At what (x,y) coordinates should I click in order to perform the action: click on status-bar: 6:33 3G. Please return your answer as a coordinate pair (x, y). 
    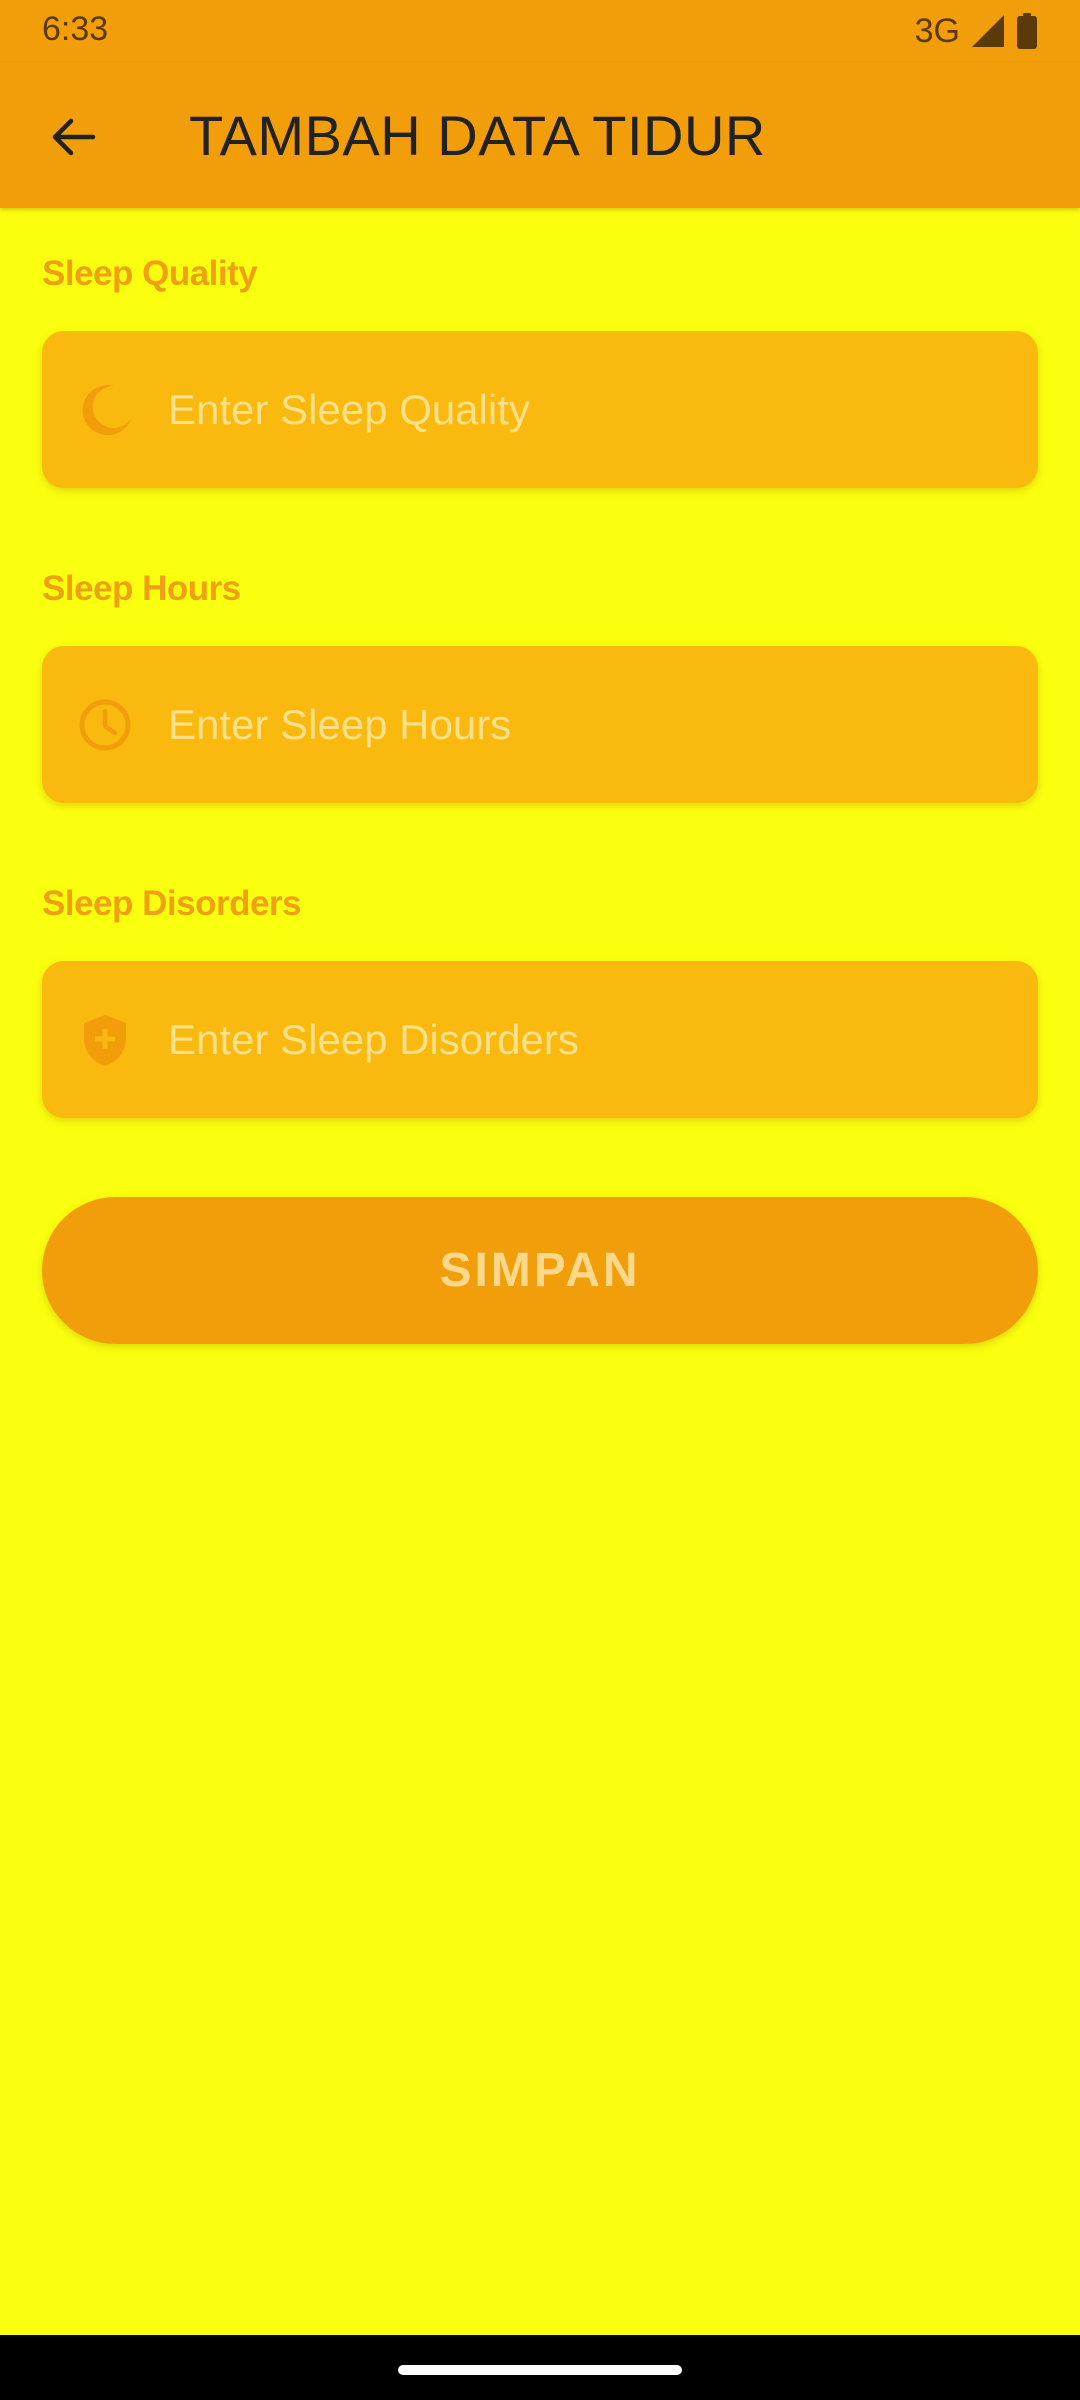
    Looking at the image, I should click on (540, 31).